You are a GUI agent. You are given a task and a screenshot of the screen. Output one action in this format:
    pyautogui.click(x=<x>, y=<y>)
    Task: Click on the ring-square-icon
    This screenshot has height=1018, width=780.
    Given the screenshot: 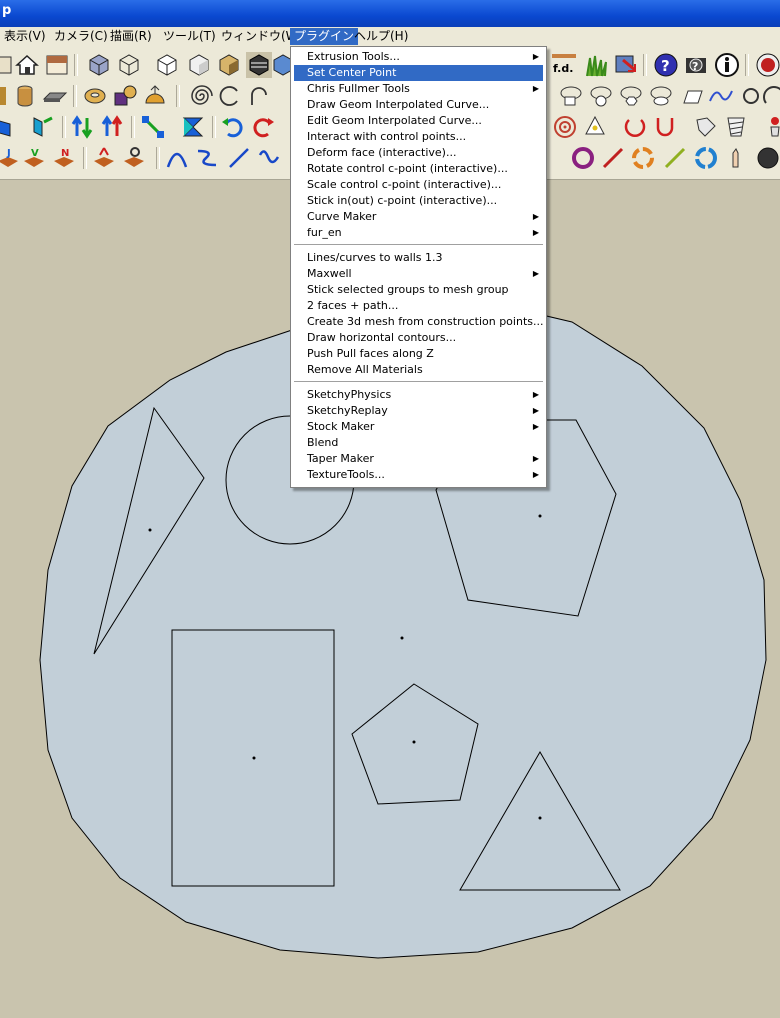 What is the action you would take?
    pyautogui.click(x=571, y=96)
    